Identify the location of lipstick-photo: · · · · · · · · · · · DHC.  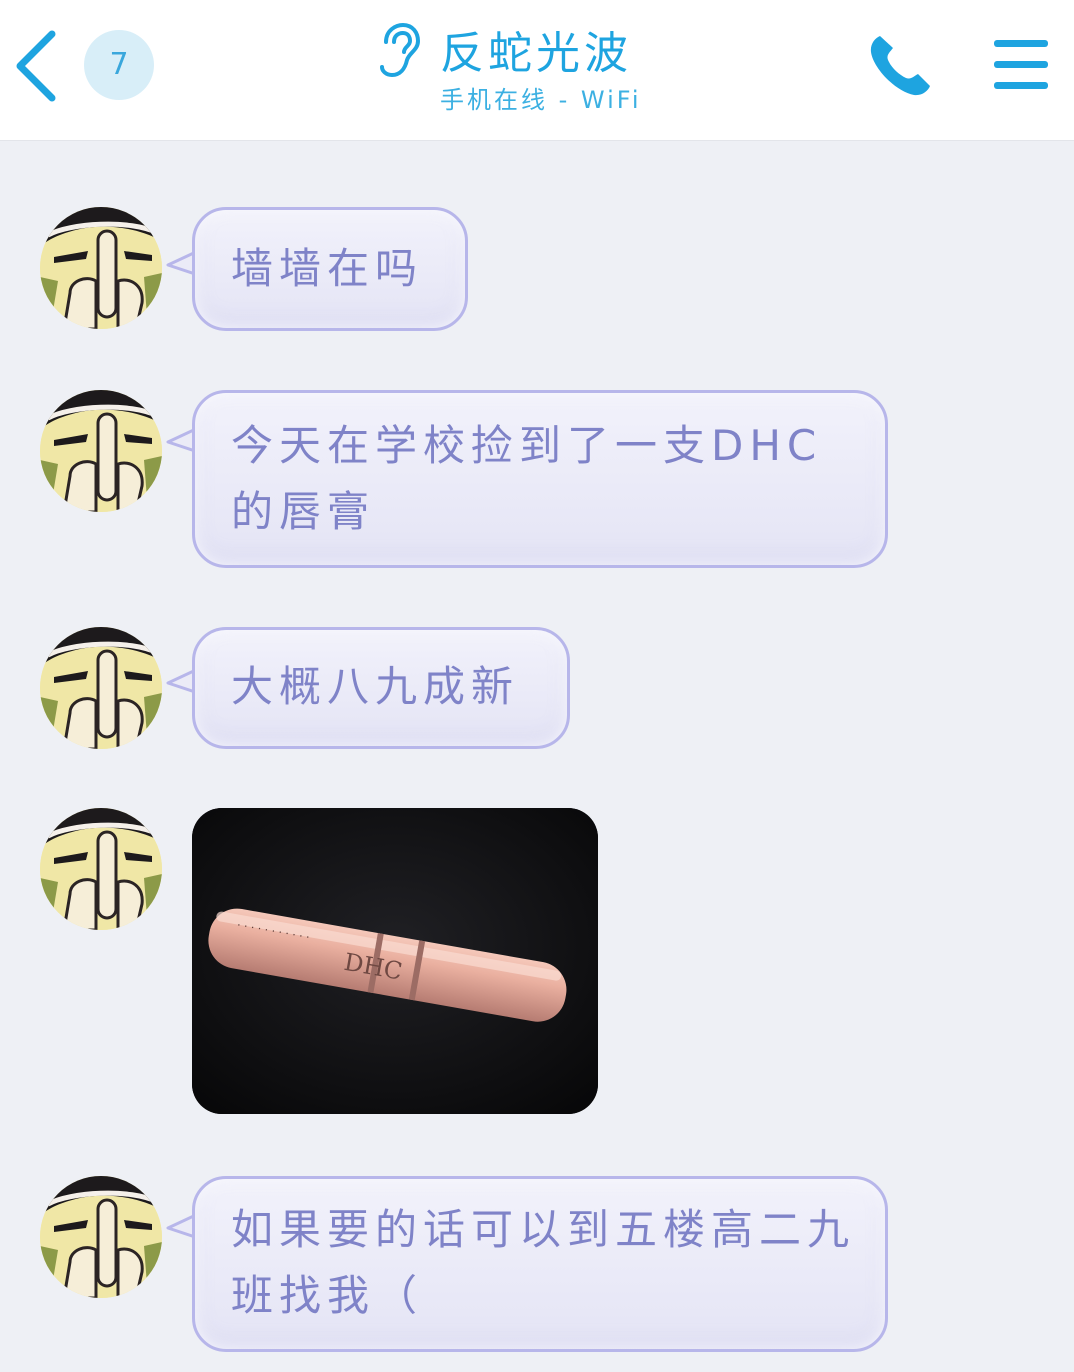
(395, 961).